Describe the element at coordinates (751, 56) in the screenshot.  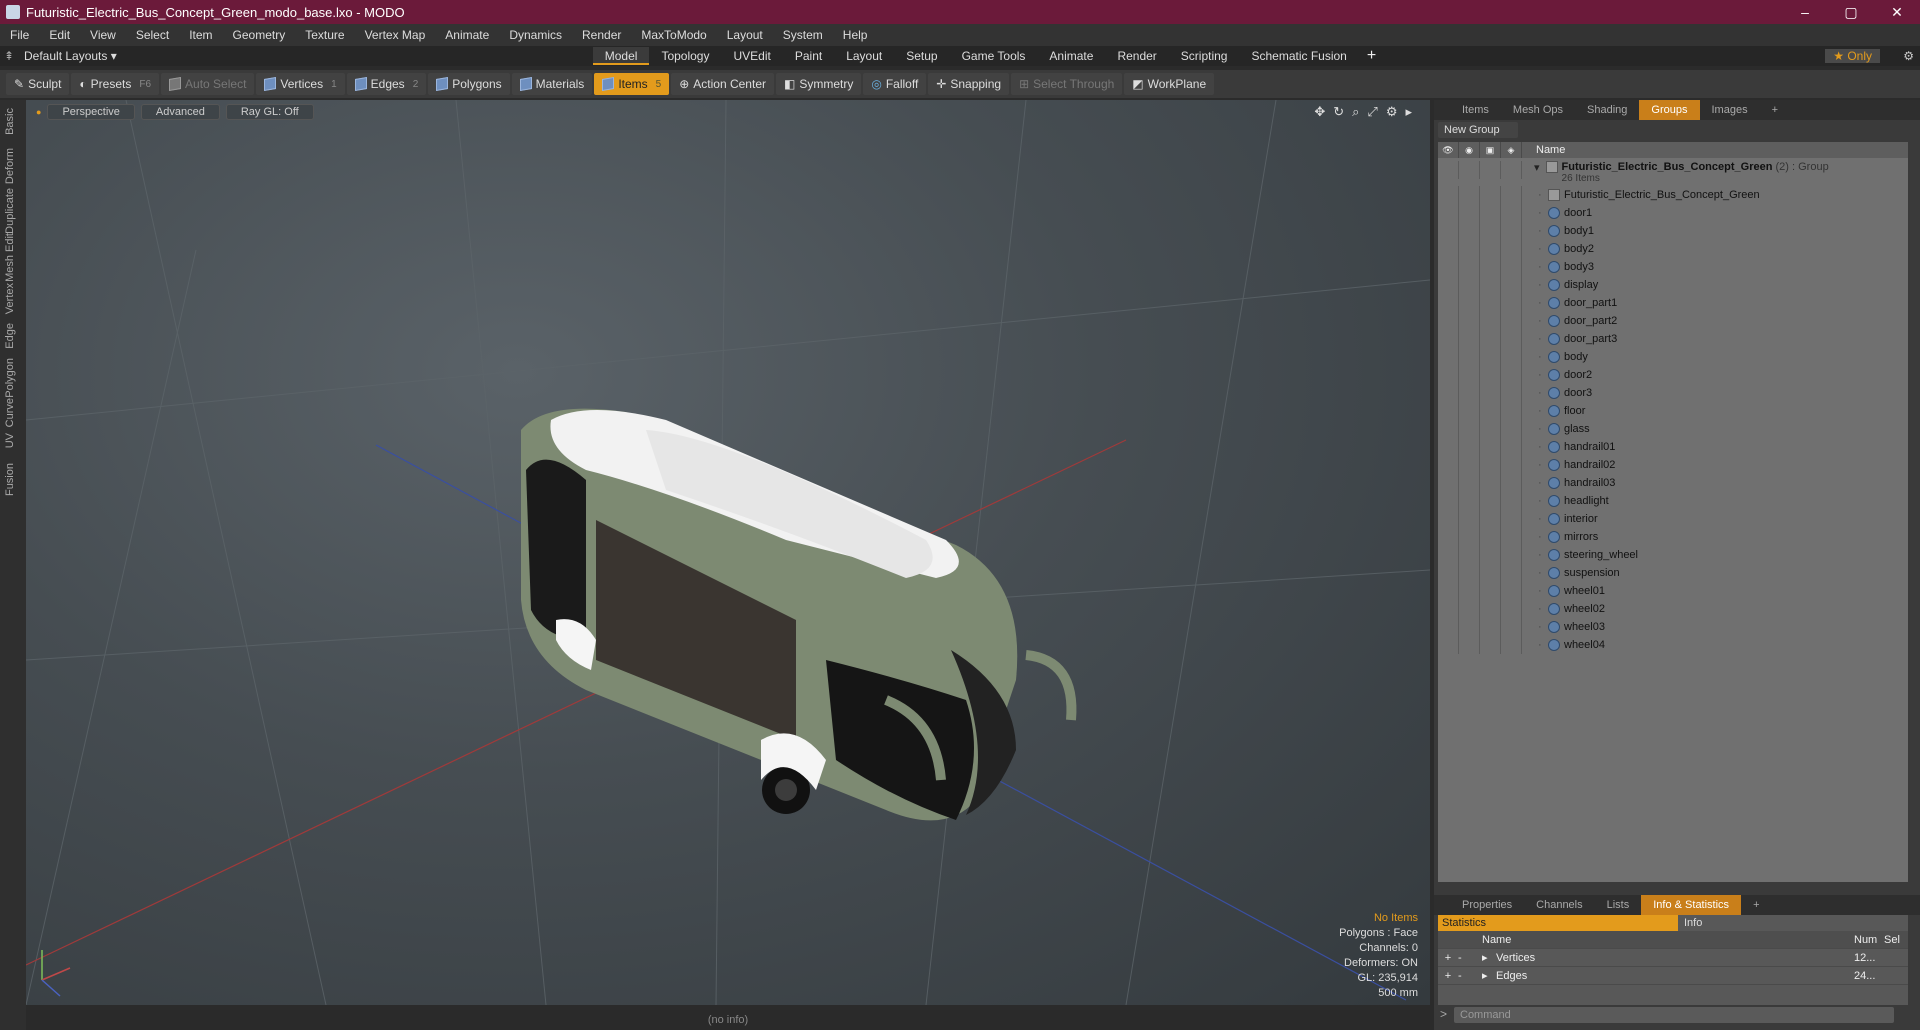
I see `tab-uvedit: UVEdit` at that location.